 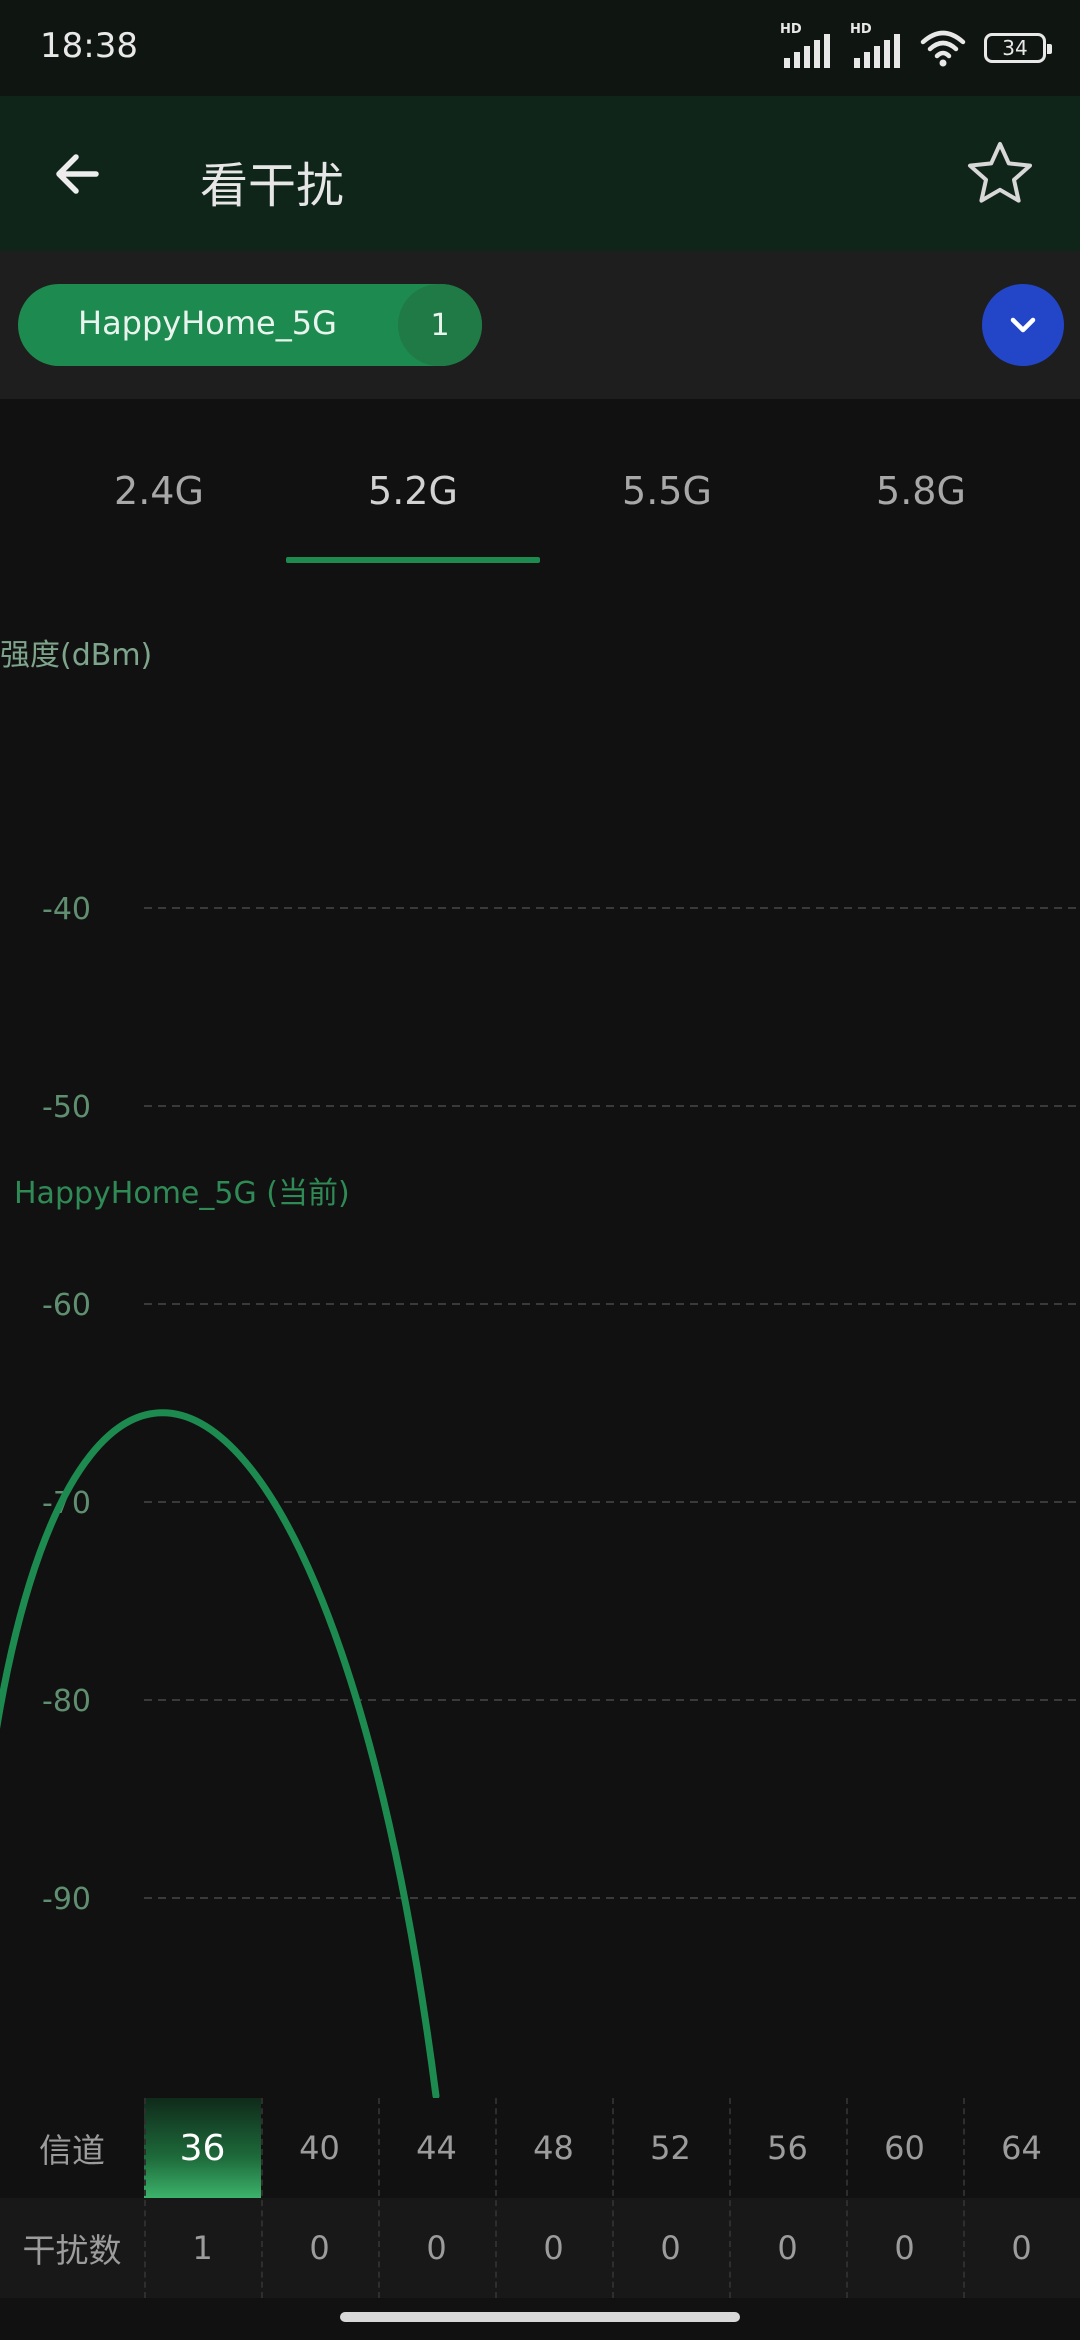 I want to click on status-icons: HD HD 34, so click(x=916, y=46).